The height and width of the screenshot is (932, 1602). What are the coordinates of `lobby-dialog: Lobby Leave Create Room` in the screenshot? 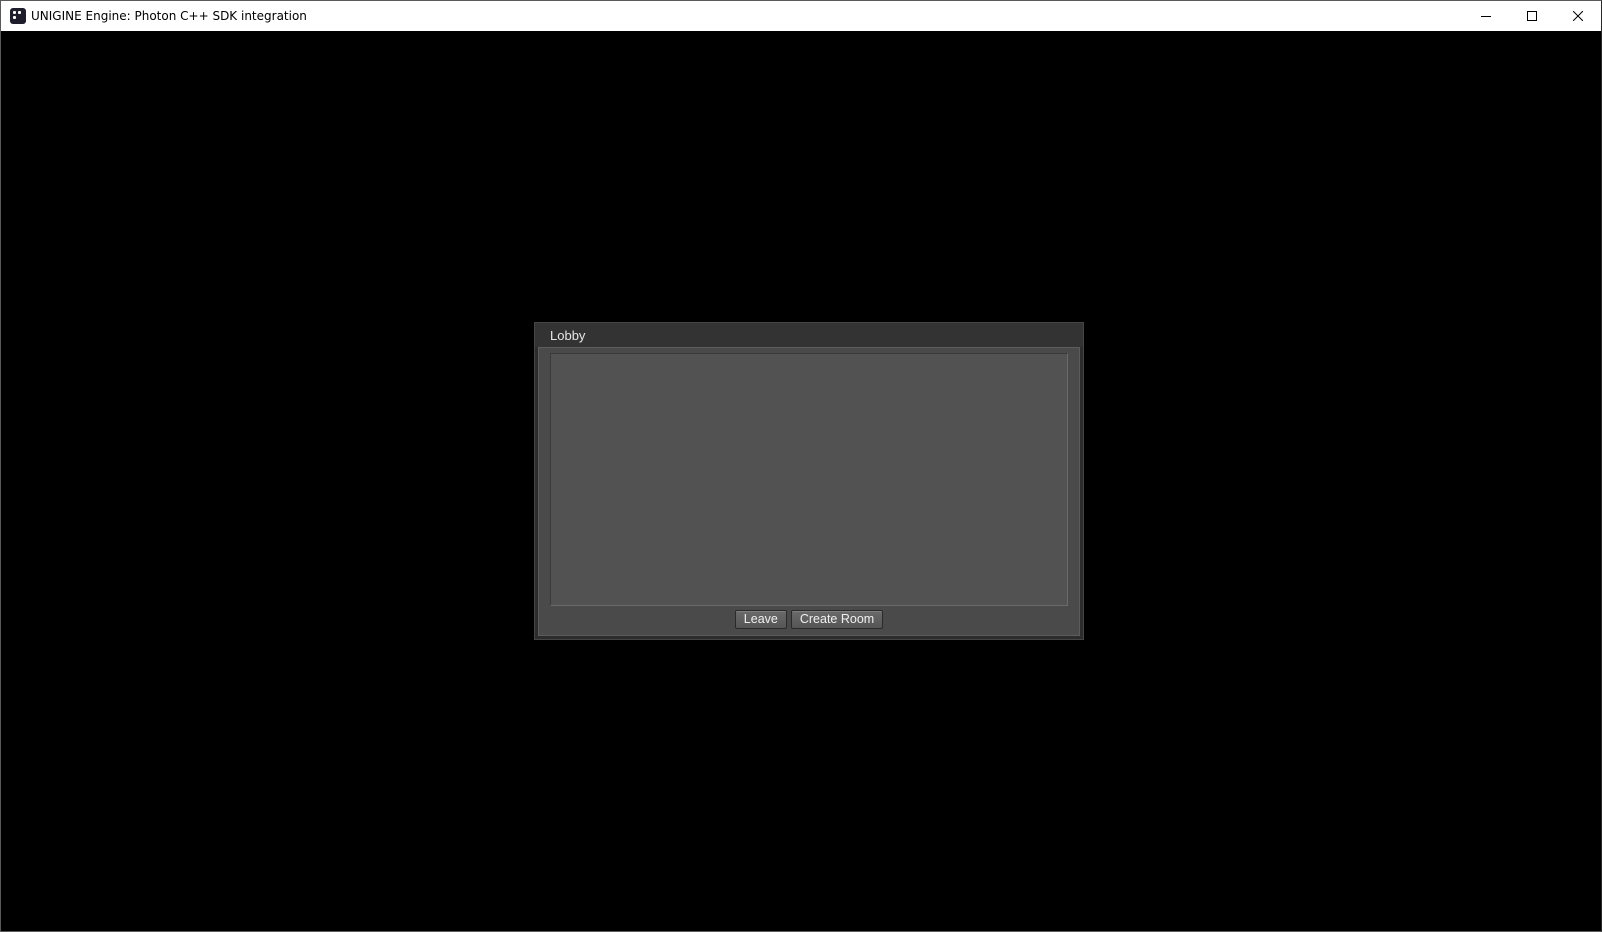 It's located at (809, 481).